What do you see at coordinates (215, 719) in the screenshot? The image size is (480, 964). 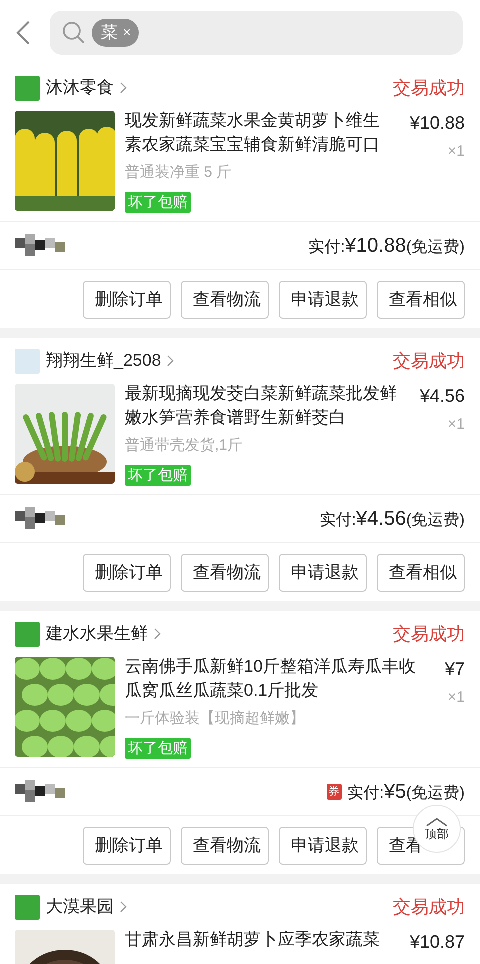 I see `product-spec: 一斤体验装【现摘超鲜嫩】` at bounding box center [215, 719].